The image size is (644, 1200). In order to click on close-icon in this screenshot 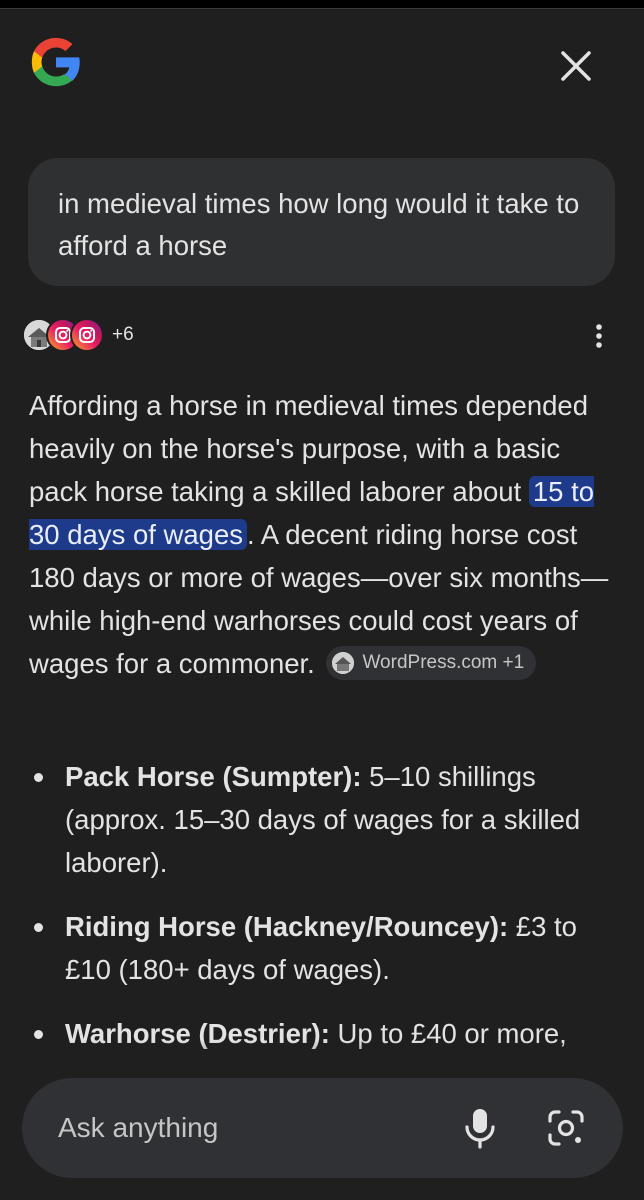, I will do `click(576, 66)`.